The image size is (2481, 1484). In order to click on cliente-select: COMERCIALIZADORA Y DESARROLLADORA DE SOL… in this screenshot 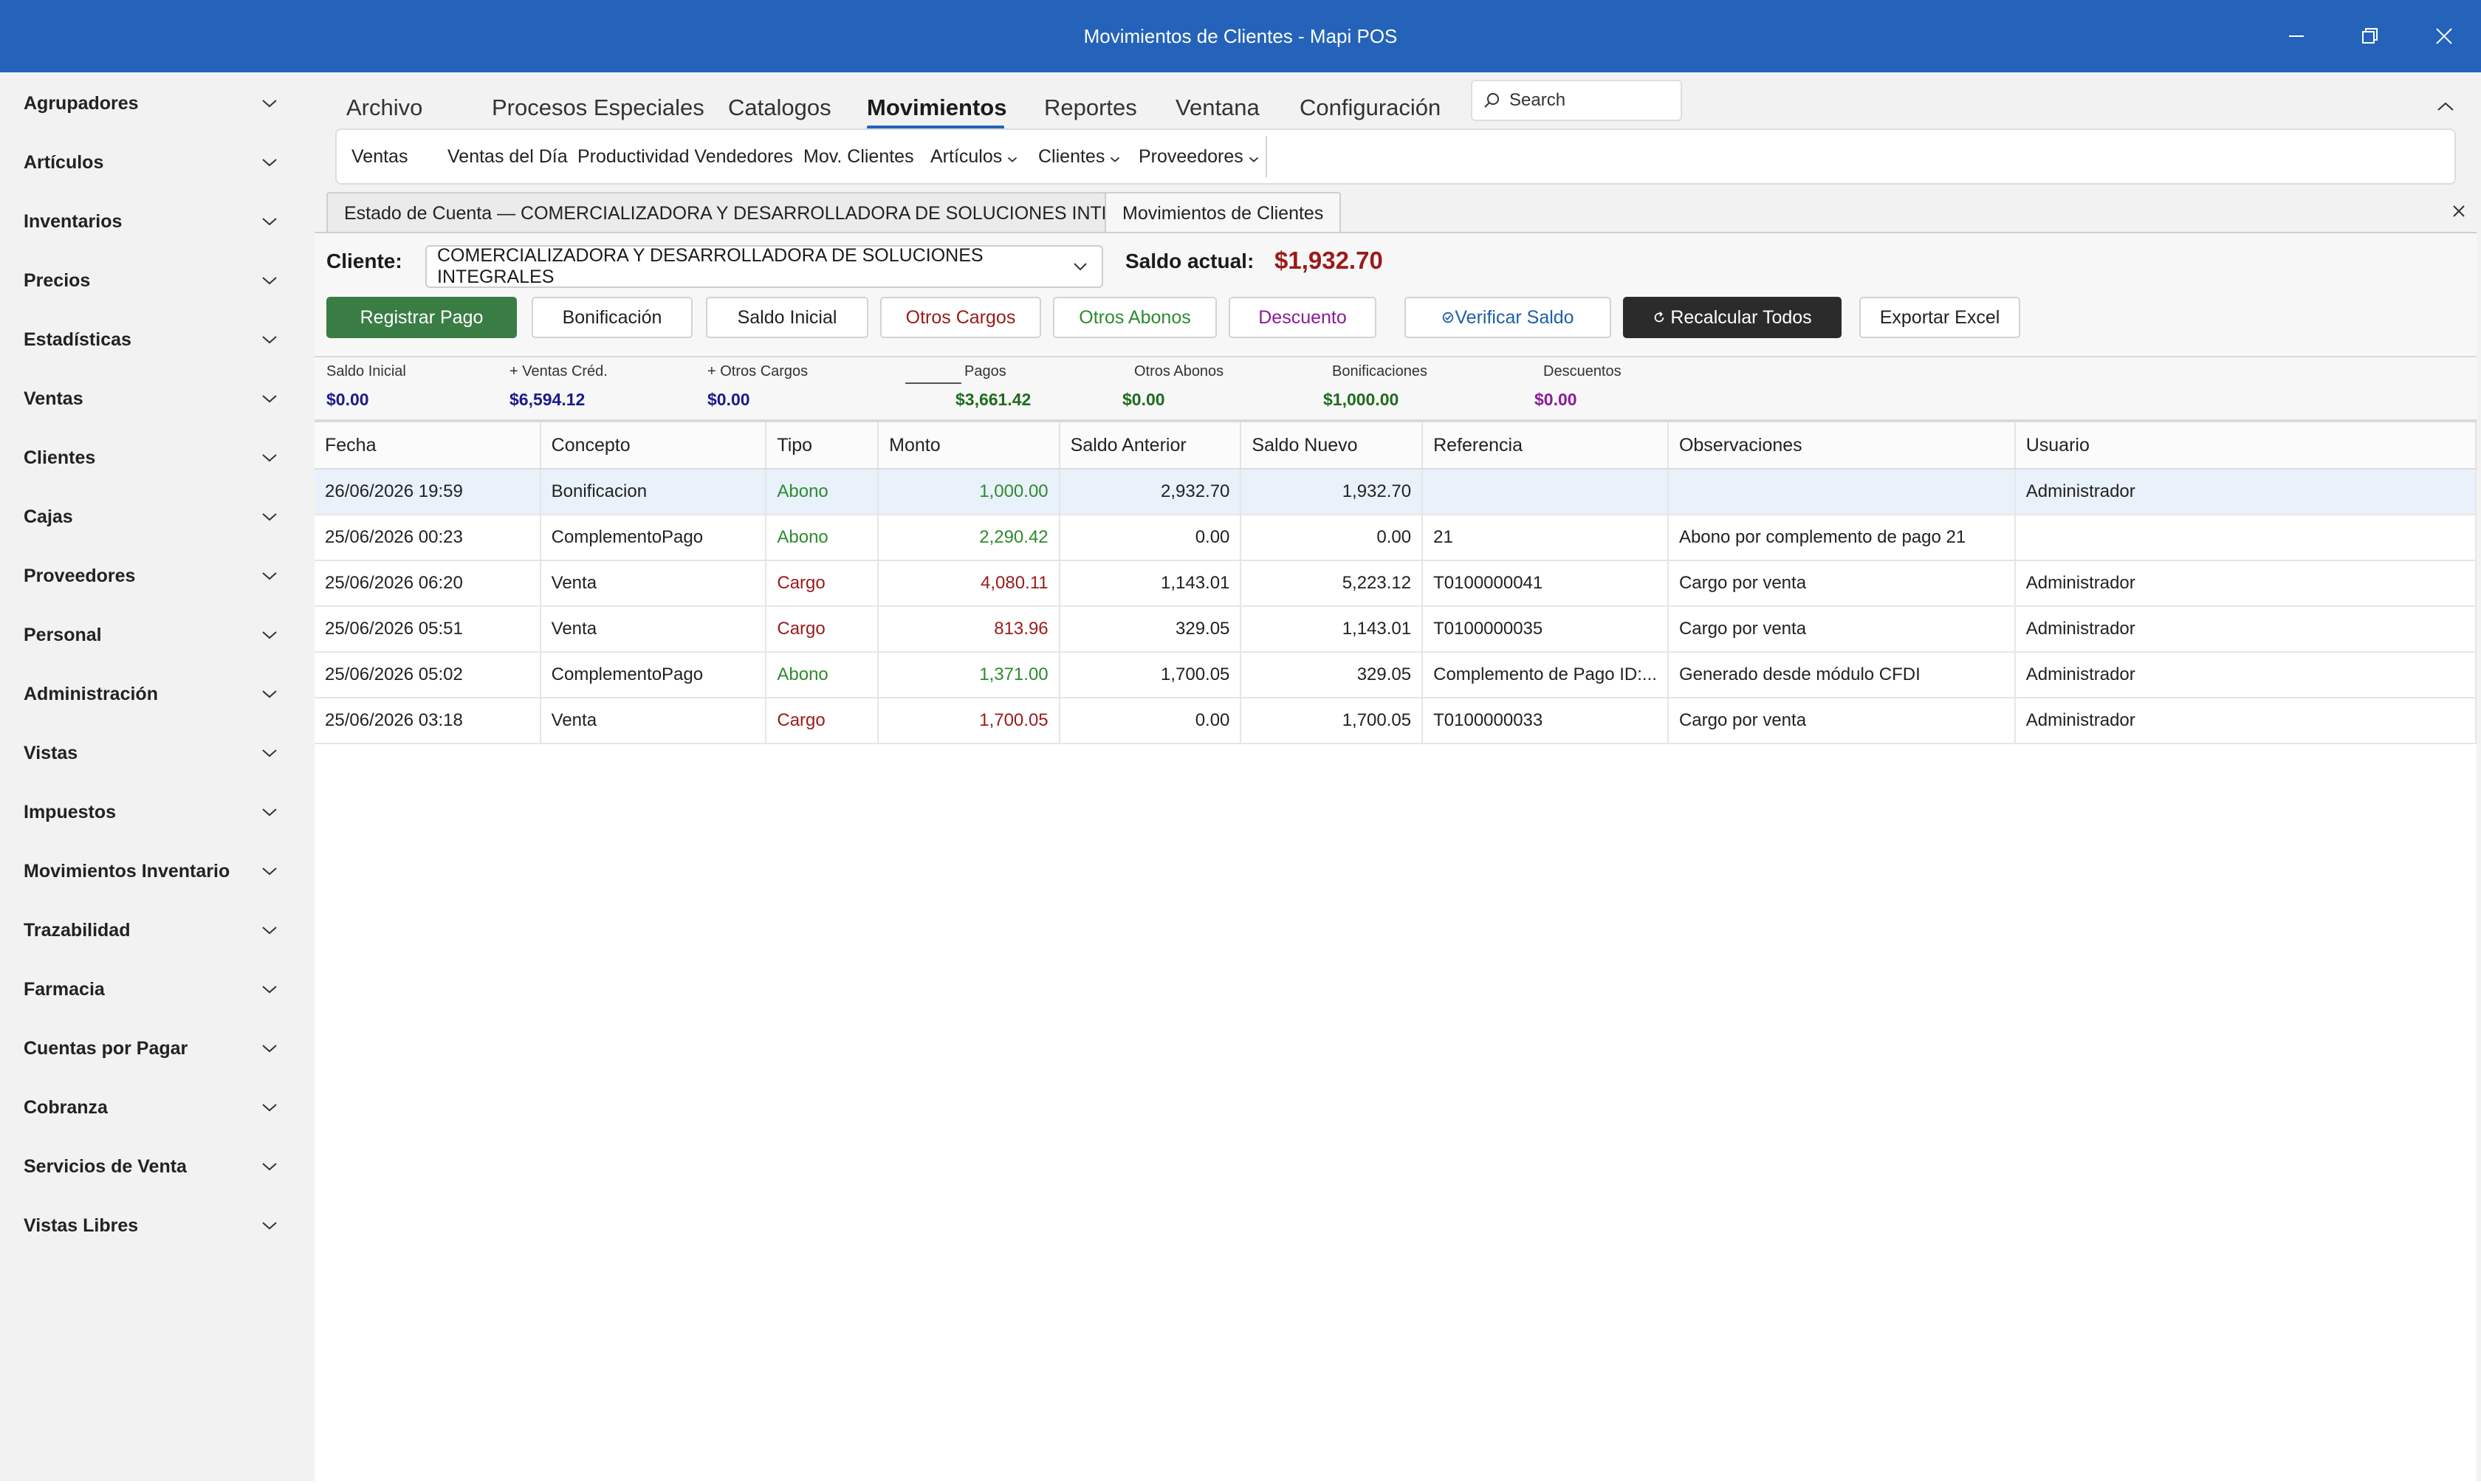, I will do `click(764, 266)`.